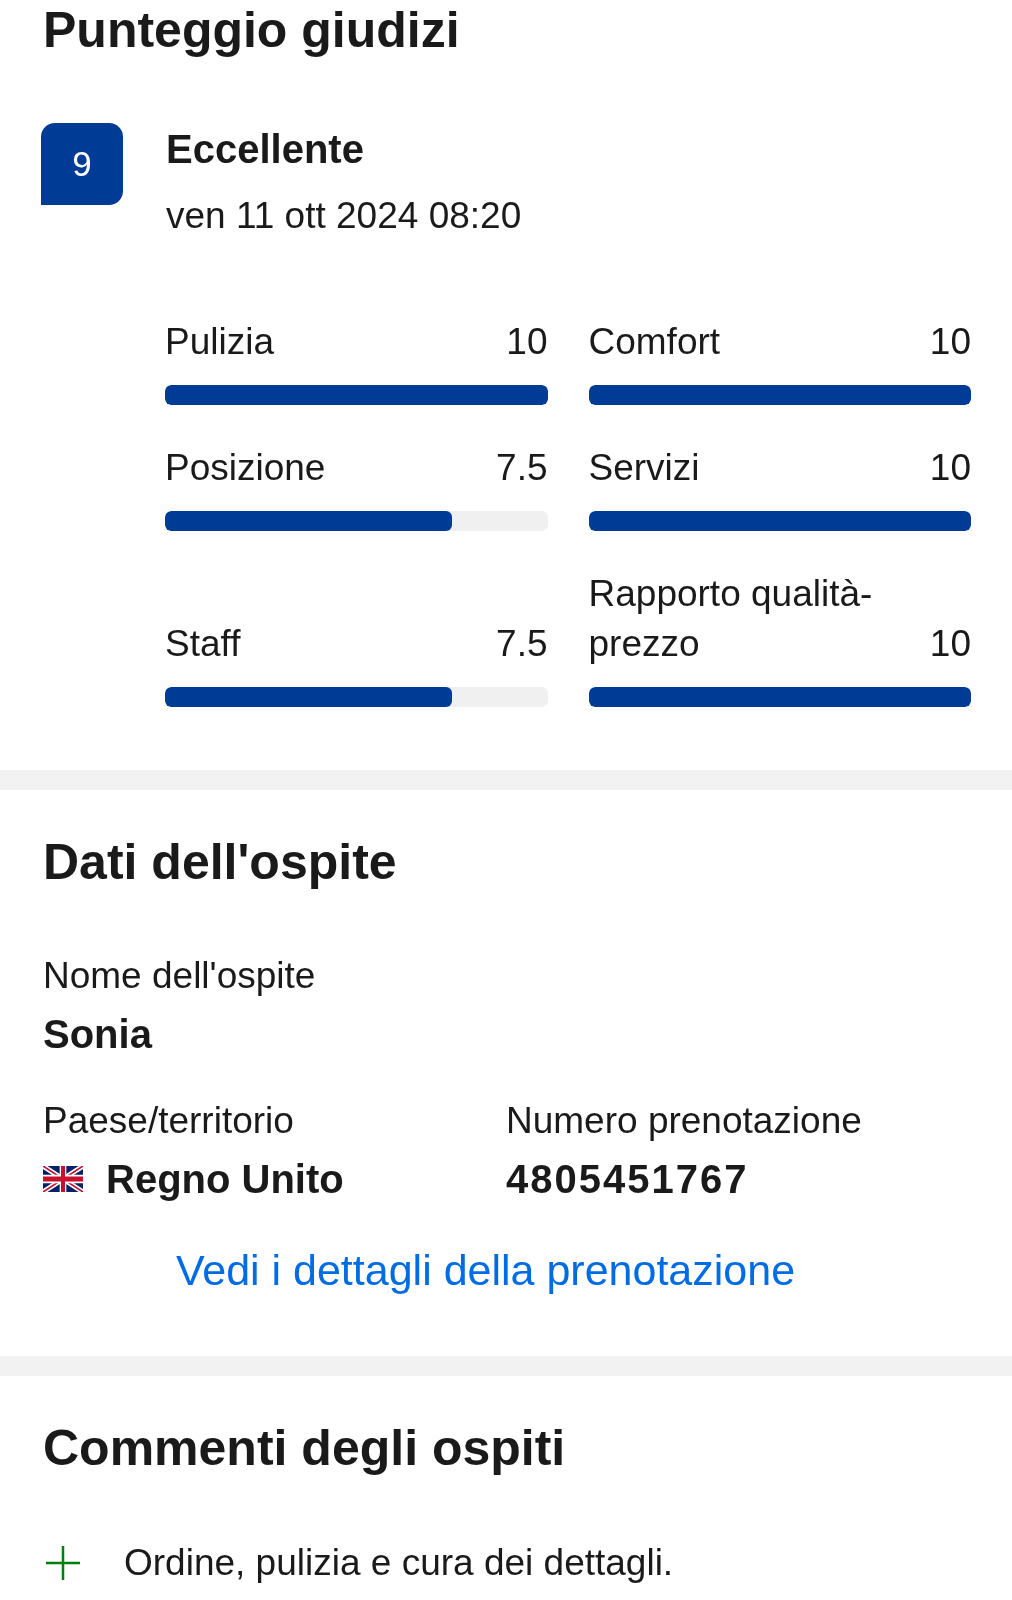 The height and width of the screenshot is (1600, 1012). Describe the element at coordinates (220, 862) in the screenshot. I see `section-title: Dati dell'ospite` at that location.